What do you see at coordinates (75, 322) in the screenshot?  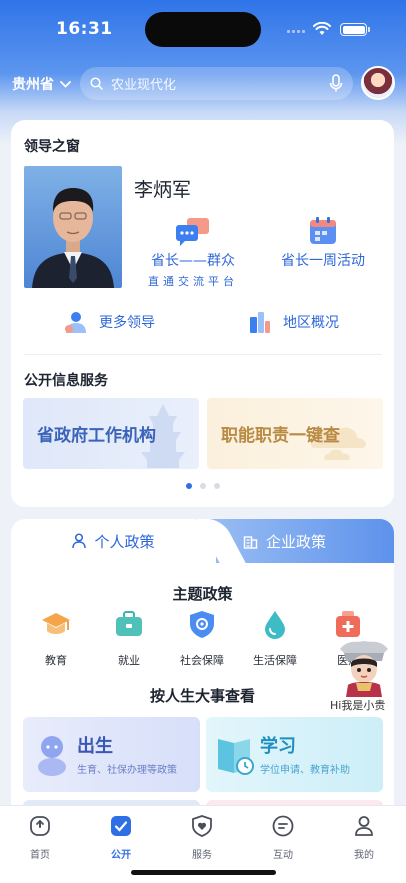 I see `person-icon` at bounding box center [75, 322].